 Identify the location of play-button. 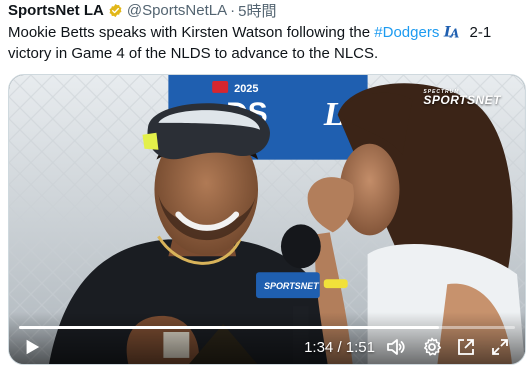
(32, 347).